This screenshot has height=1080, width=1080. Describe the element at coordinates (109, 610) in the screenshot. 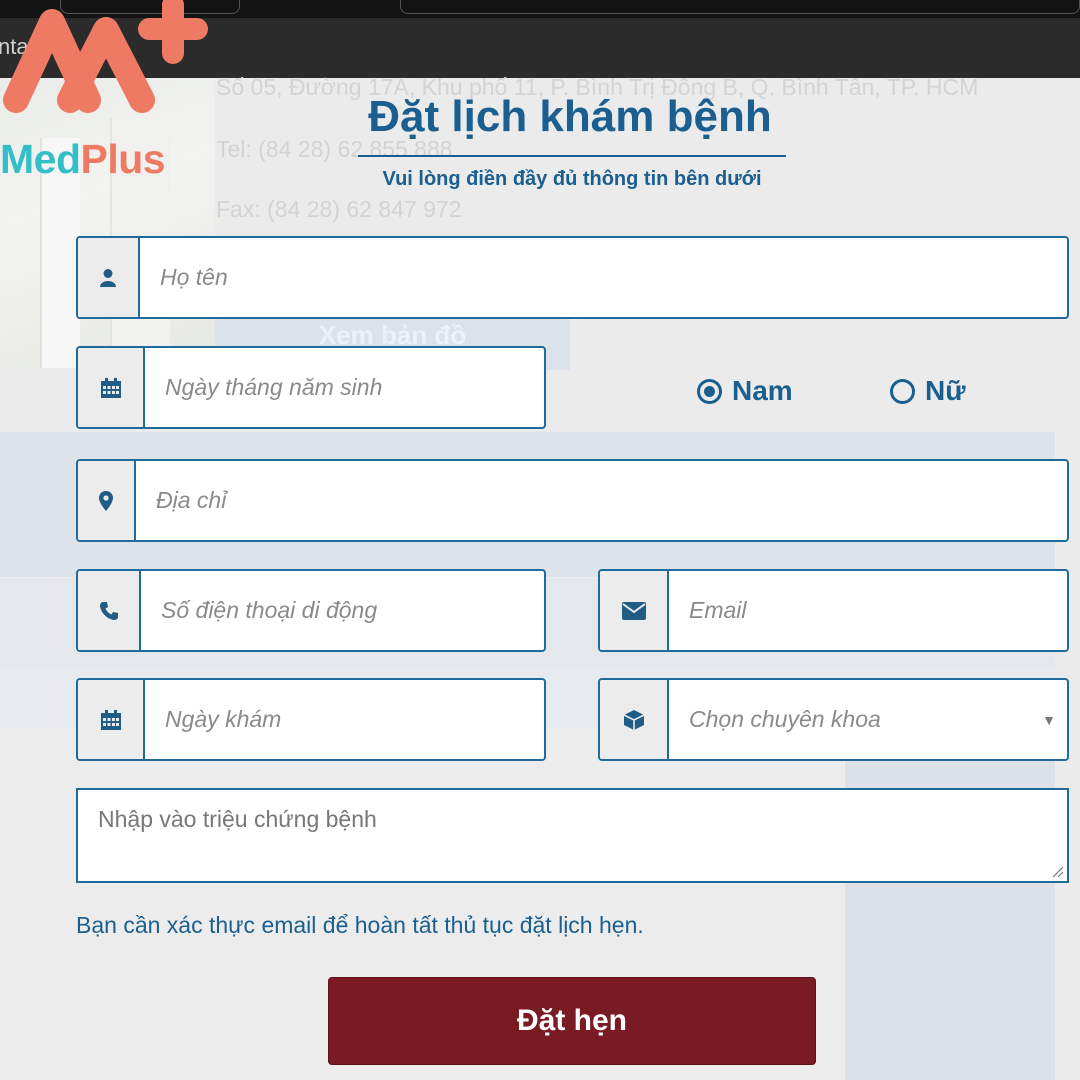

I see `phone-icon` at that location.